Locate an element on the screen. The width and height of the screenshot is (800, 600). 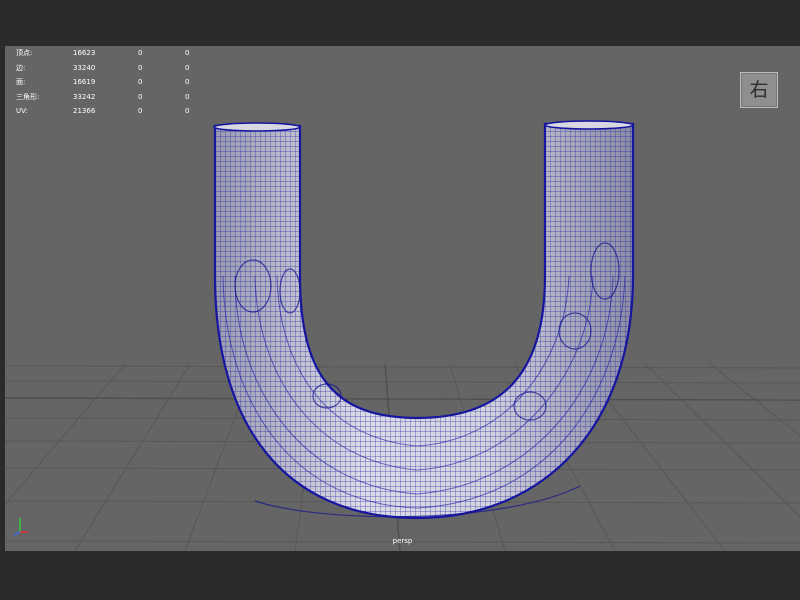
camera-label: persp is located at coordinates (402, 541).